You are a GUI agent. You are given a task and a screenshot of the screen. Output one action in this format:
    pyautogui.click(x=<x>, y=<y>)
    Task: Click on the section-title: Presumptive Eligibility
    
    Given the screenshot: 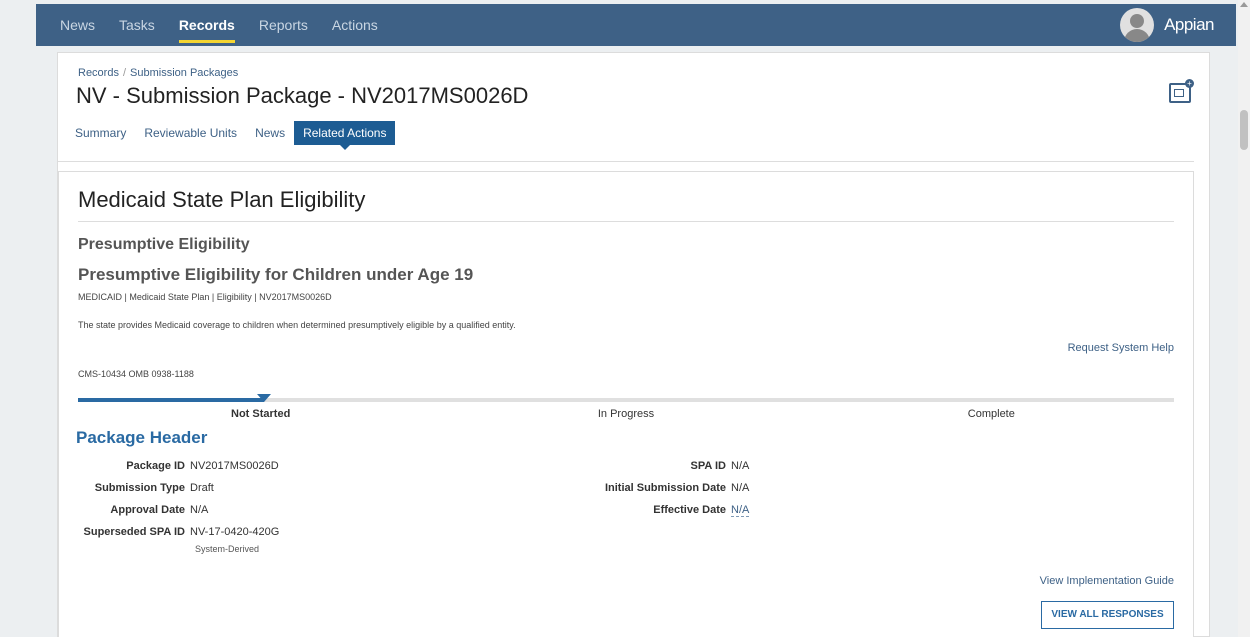 What is the action you would take?
    pyautogui.click(x=164, y=244)
    